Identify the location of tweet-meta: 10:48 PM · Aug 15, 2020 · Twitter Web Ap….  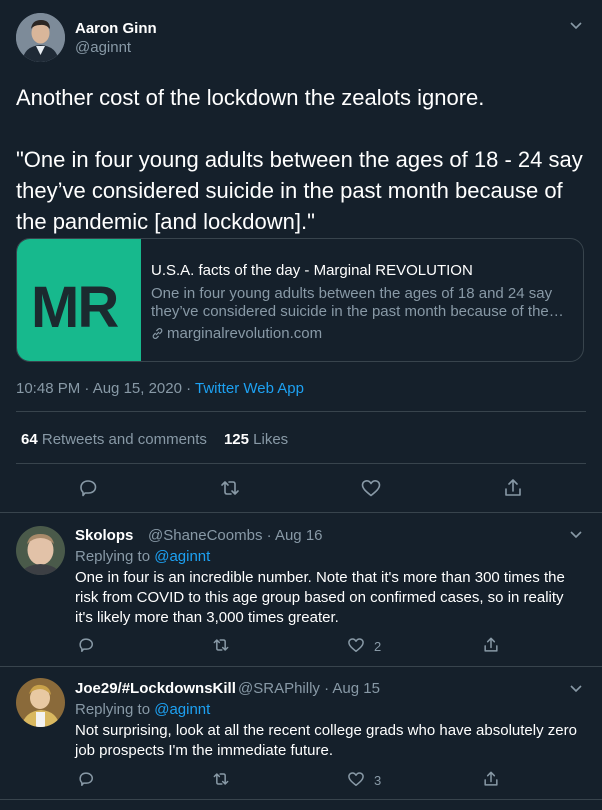
(160, 388).